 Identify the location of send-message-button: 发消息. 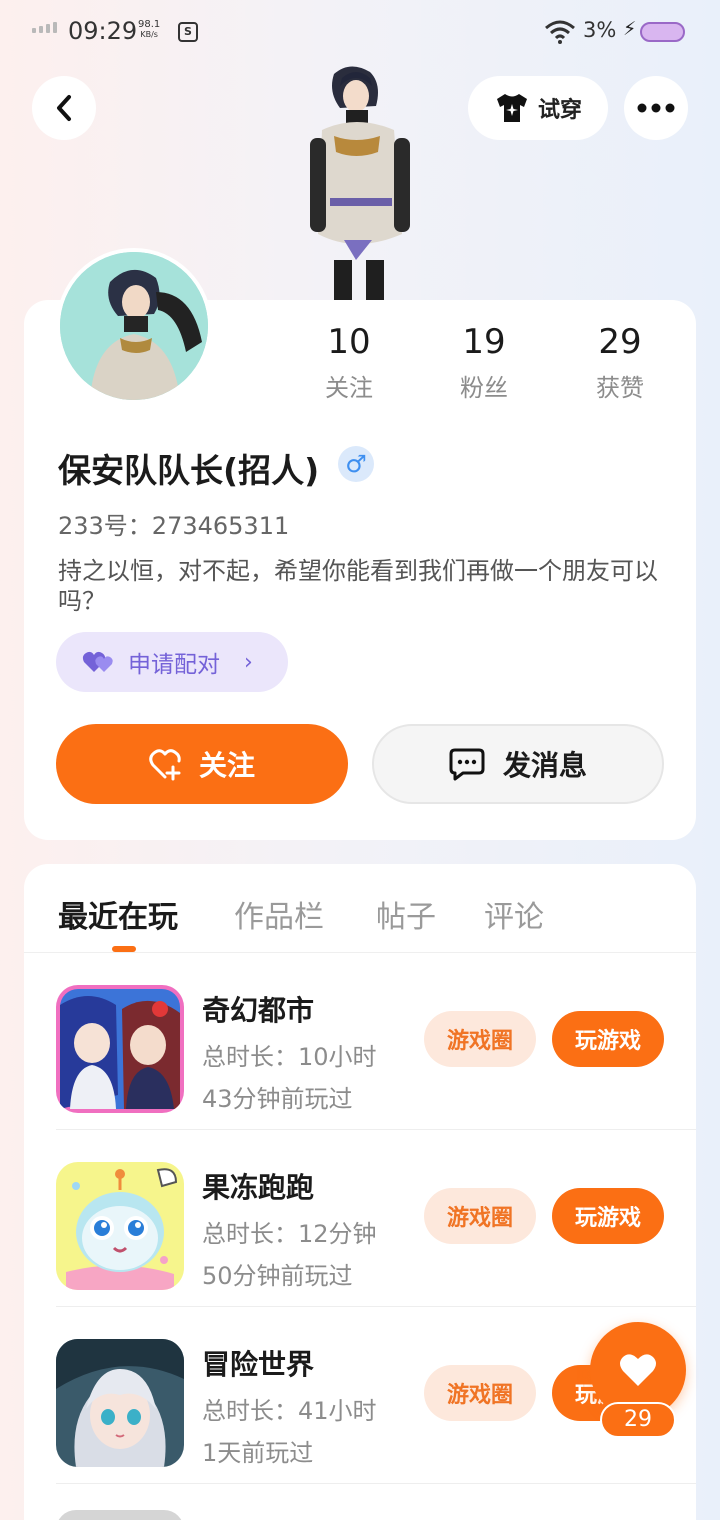
(518, 764).